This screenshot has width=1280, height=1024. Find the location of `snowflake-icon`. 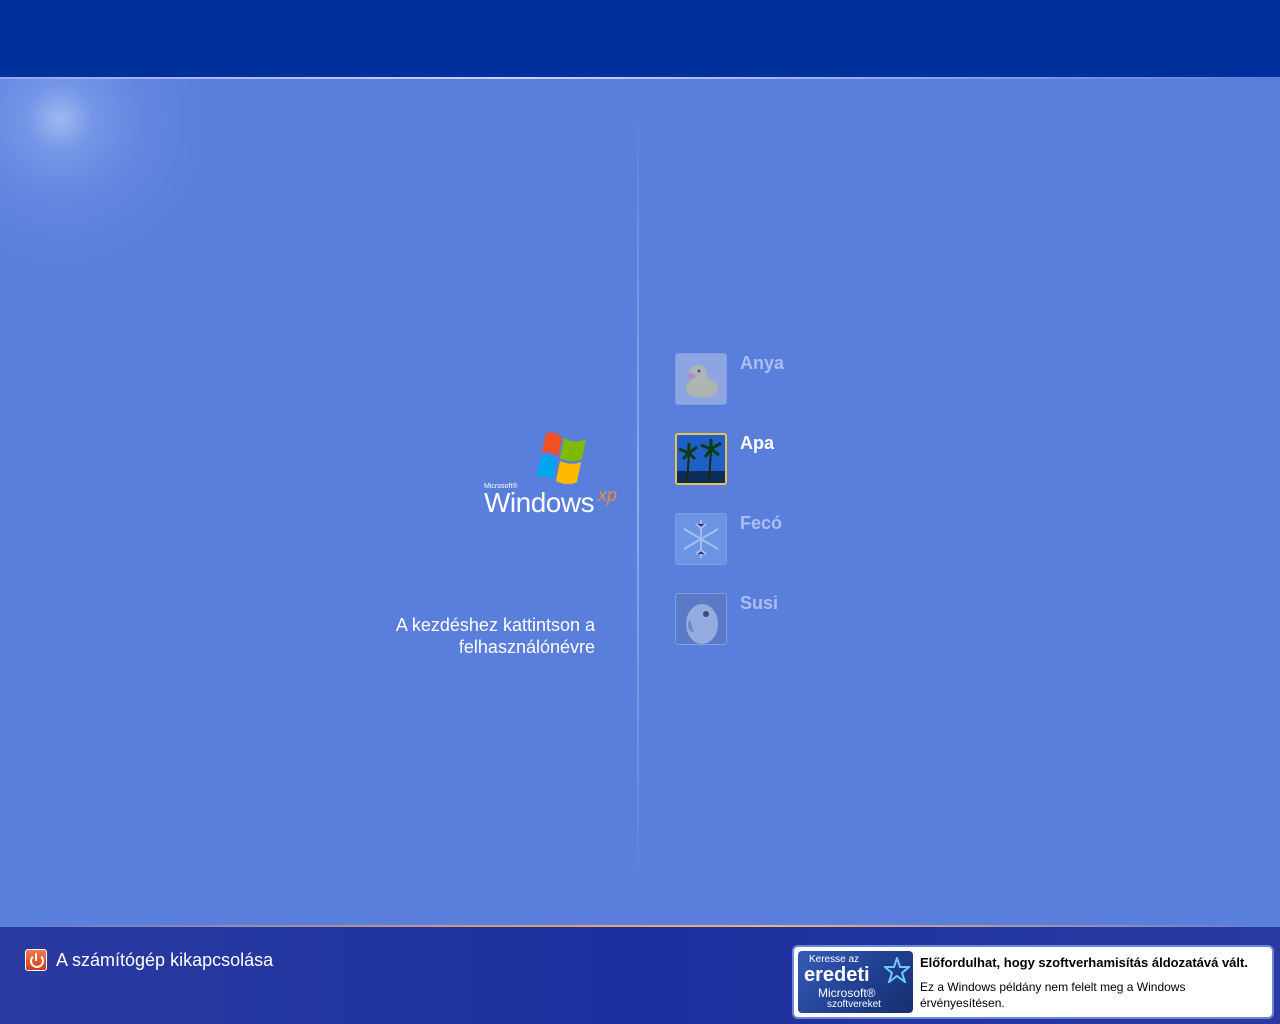

snowflake-icon is located at coordinates (701, 539).